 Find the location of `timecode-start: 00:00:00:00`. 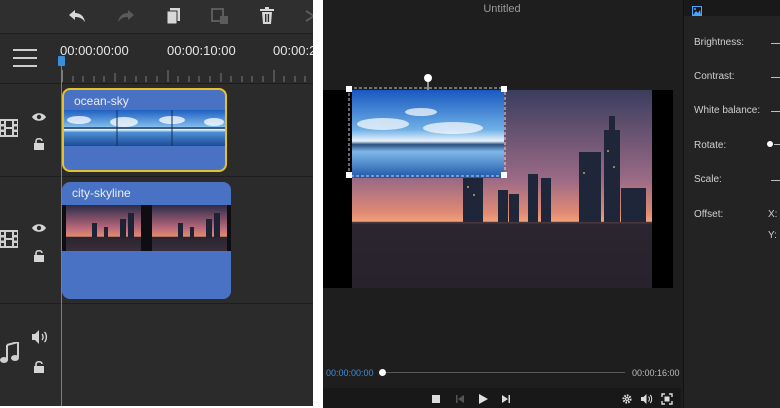

timecode-start: 00:00:00:00 is located at coordinates (94, 50).